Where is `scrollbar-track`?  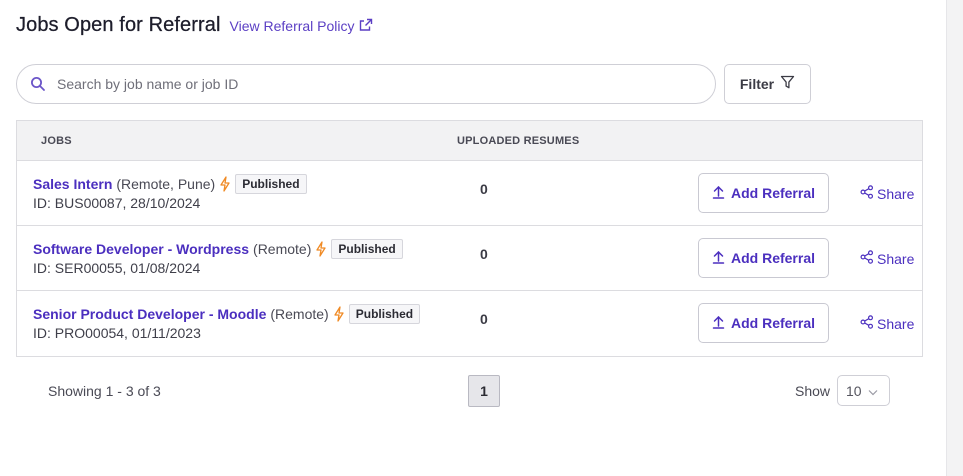 scrollbar-track is located at coordinates (954, 238).